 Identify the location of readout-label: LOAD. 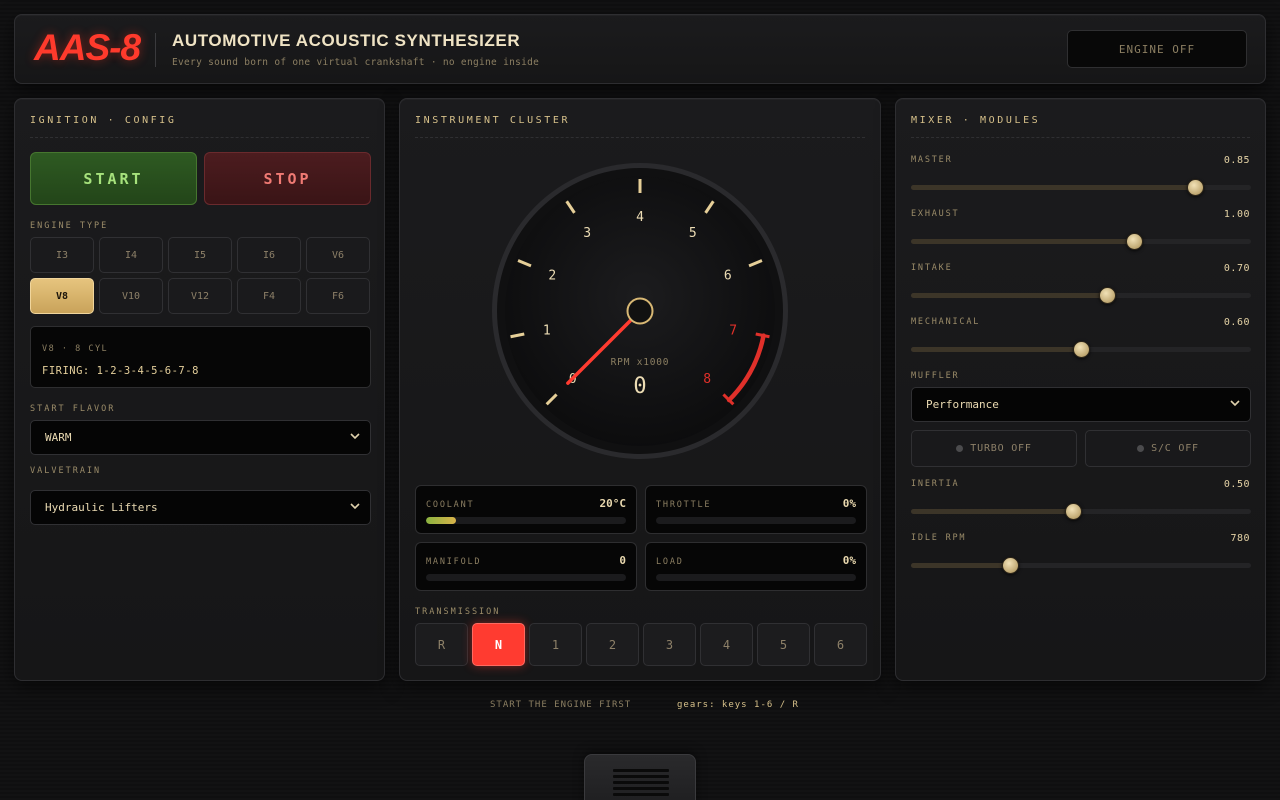
(670, 562).